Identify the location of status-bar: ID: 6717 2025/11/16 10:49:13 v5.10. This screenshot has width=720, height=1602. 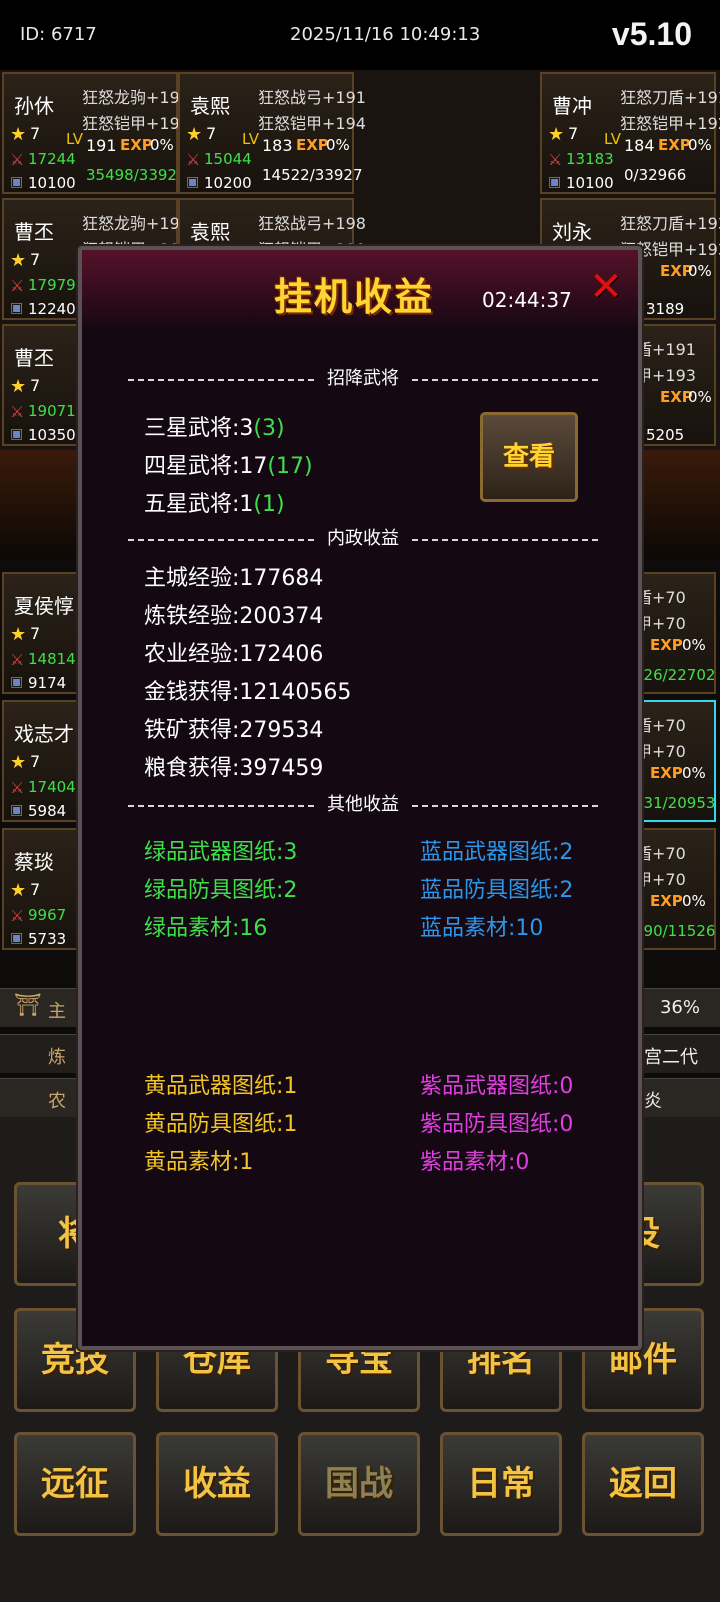
(360, 35).